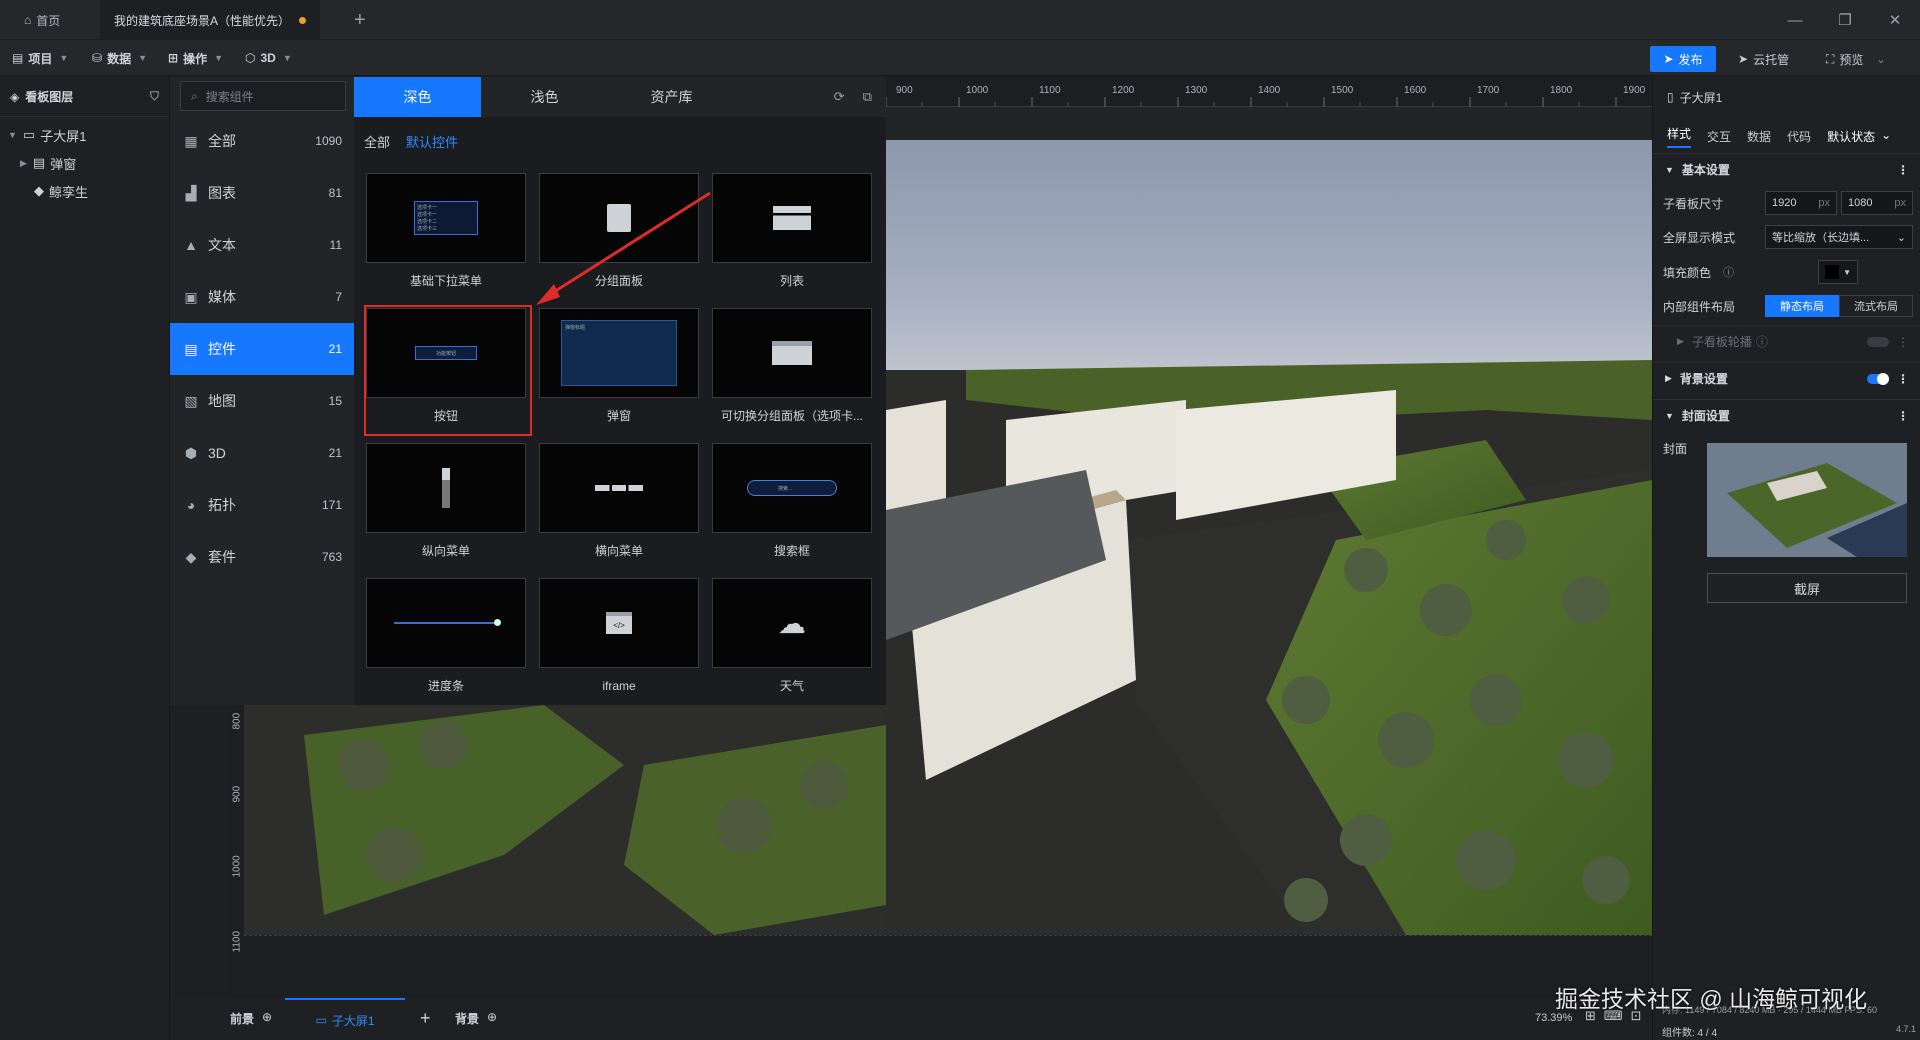  I want to click on layout-row: 内部组件布局 静态布局 流式布局, so click(1788, 306).